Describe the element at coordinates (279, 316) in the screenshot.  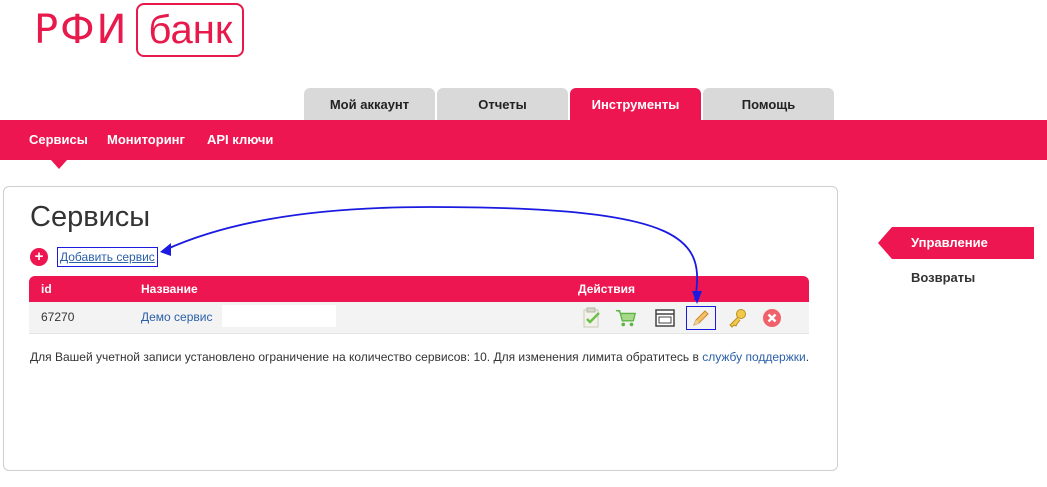
I see `redacted-area` at that location.